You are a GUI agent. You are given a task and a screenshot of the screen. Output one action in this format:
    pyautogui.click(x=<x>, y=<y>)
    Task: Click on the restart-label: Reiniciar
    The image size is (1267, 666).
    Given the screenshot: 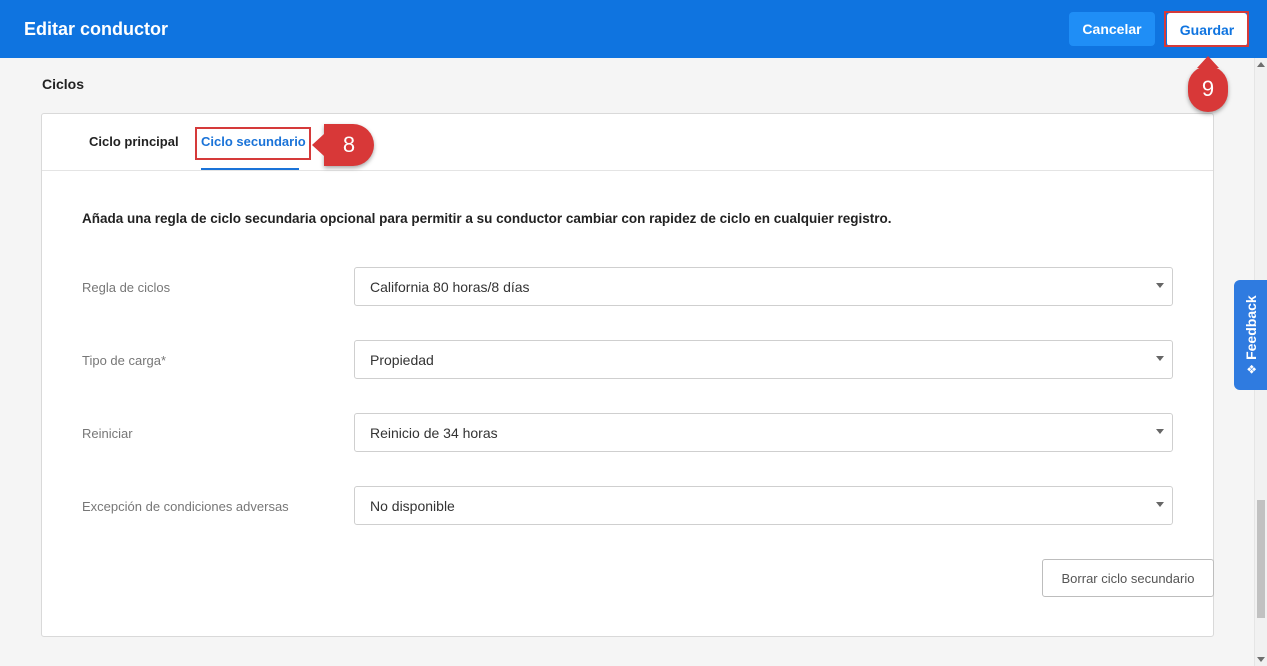 What is the action you would take?
    pyautogui.click(x=107, y=433)
    